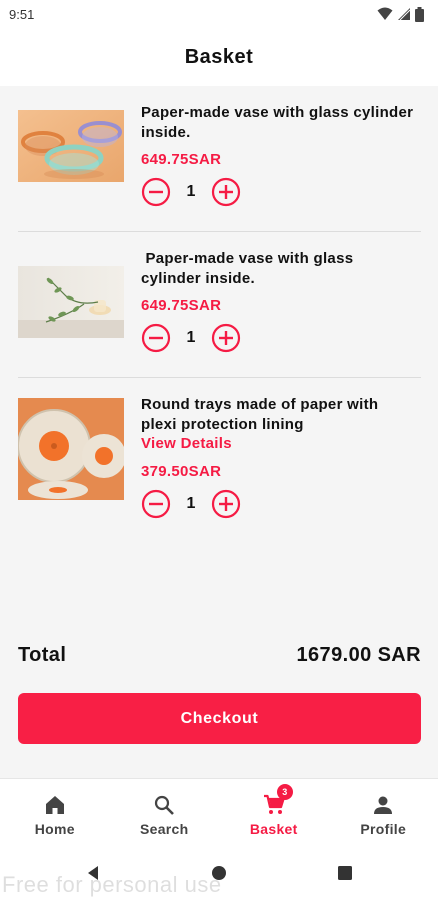  I want to click on watermark-text: Free for personal use, so click(112, 884).